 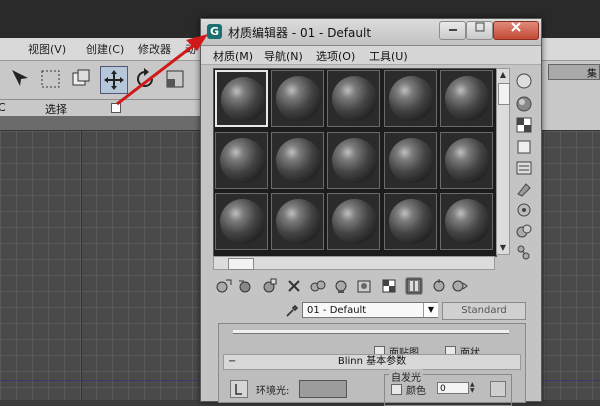 I want to click on make-unique-icon, so click(x=318, y=286).